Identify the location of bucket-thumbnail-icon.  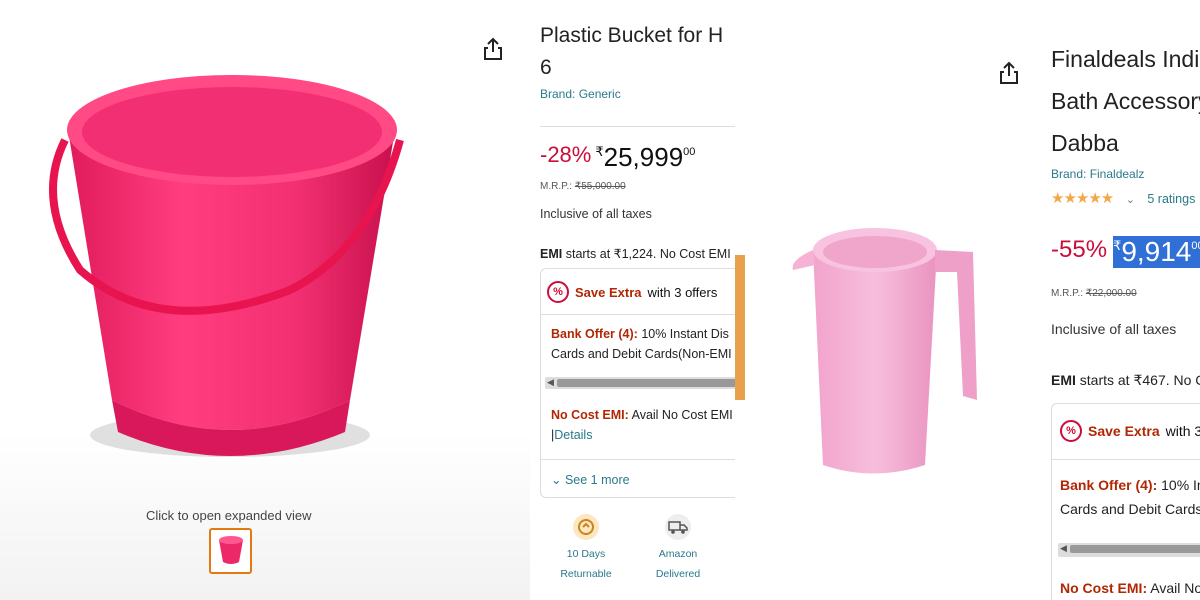
(230, 550).